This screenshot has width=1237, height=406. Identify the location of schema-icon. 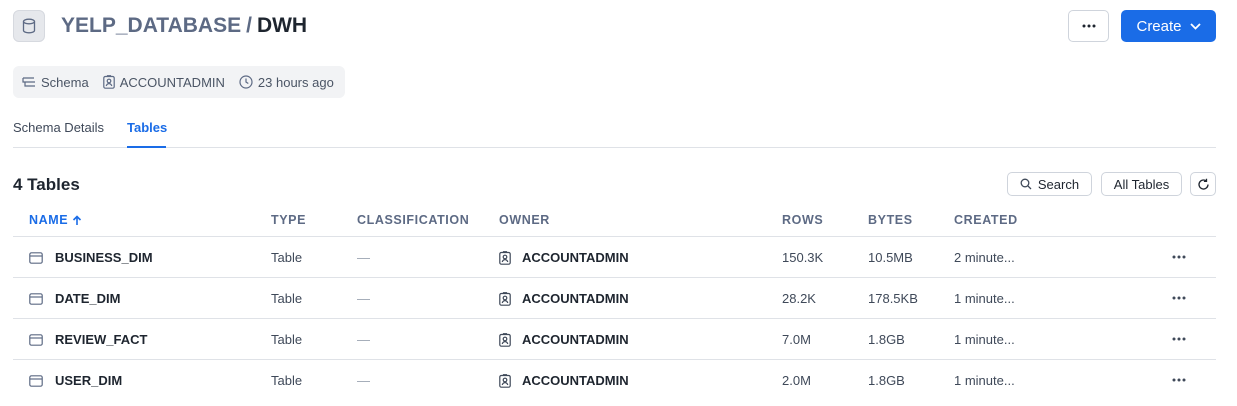
(28, 82).